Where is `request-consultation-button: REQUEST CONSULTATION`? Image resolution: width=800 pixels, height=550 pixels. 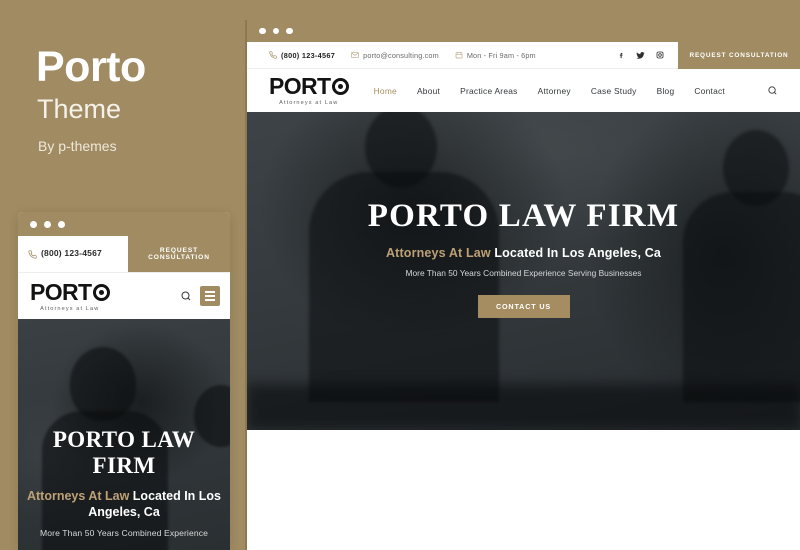
request-consultation-button: REQUEST CONSULTATION is located at coordinates (739, 55).